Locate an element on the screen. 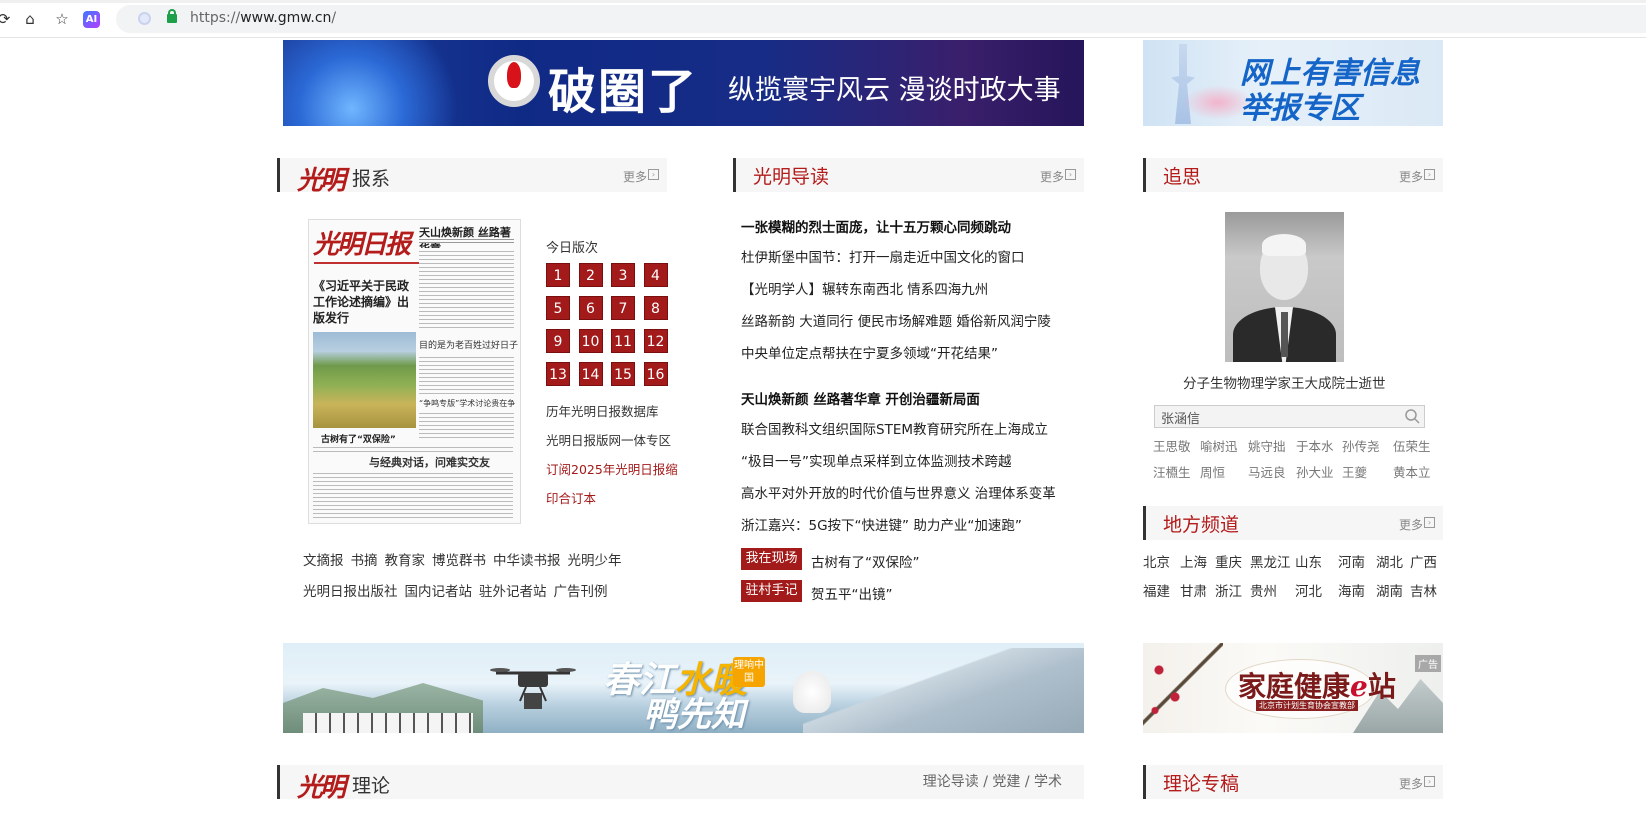 This screenshot has height=815, width=1646. headline-link: 一张模糊的烈士面庞，让十五万颗心同频跳动 is located at coordinates (876, 226).